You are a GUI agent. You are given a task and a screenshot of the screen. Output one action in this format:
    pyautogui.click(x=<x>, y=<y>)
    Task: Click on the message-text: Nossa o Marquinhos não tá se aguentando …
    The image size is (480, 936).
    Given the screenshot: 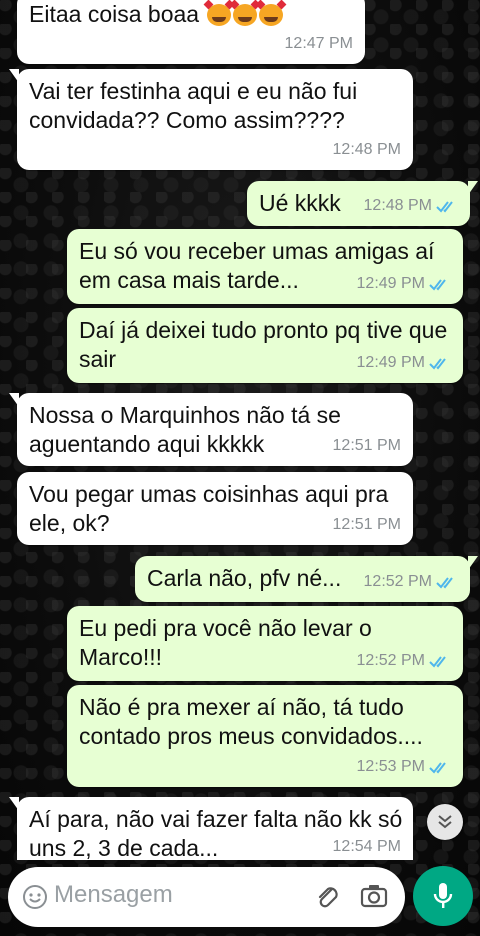 What is the action you would take?
    pyautogui.click(x=185, y=429)
    